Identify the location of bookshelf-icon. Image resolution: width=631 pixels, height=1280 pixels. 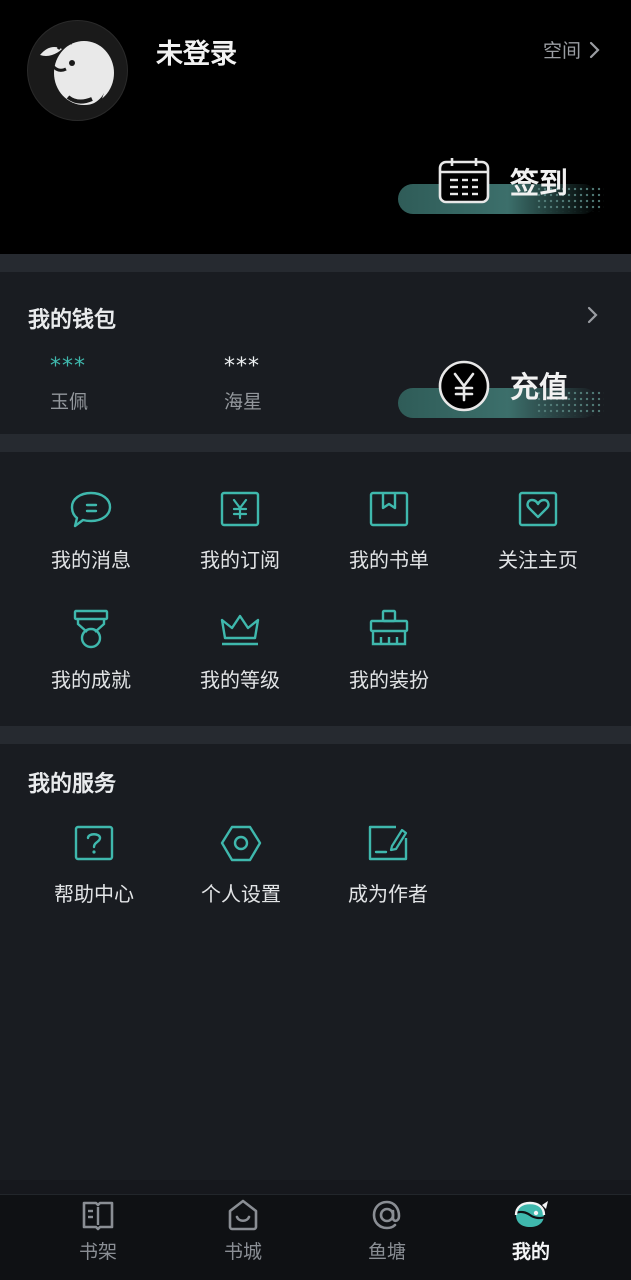
(98, 1216).